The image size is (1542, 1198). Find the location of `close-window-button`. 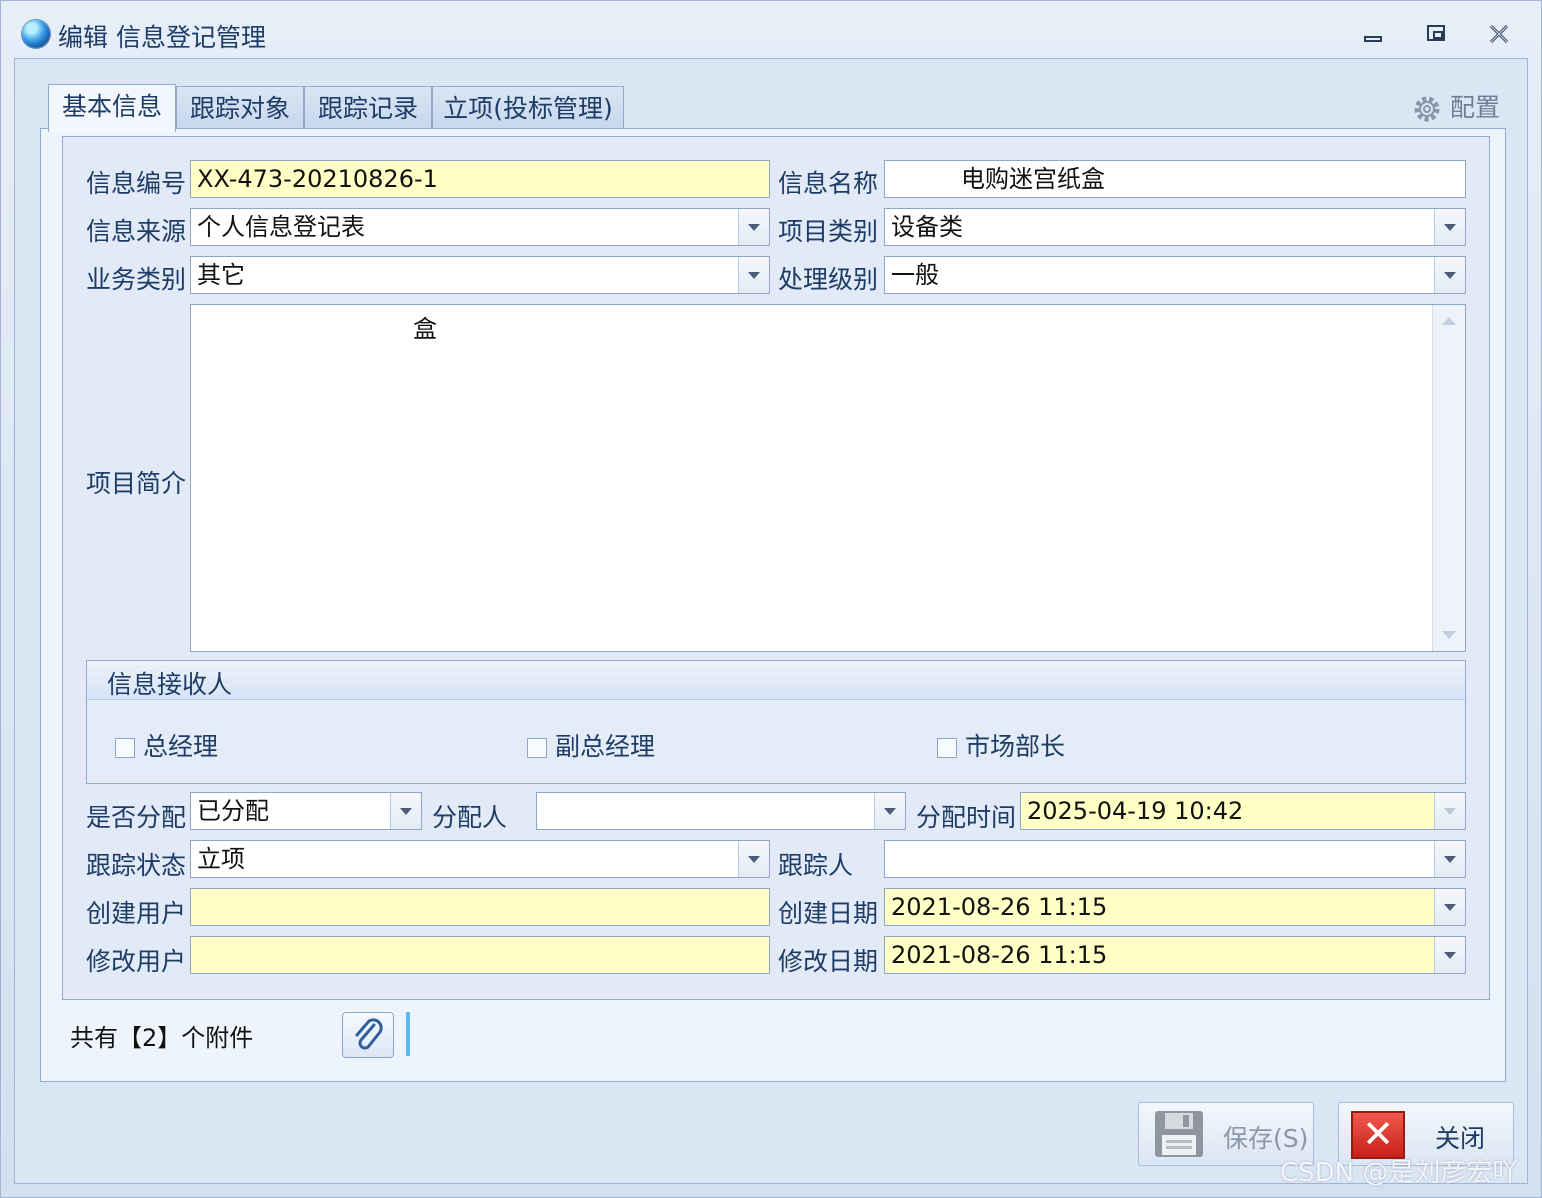

close-window-button is located at coordinates (1499, 34).